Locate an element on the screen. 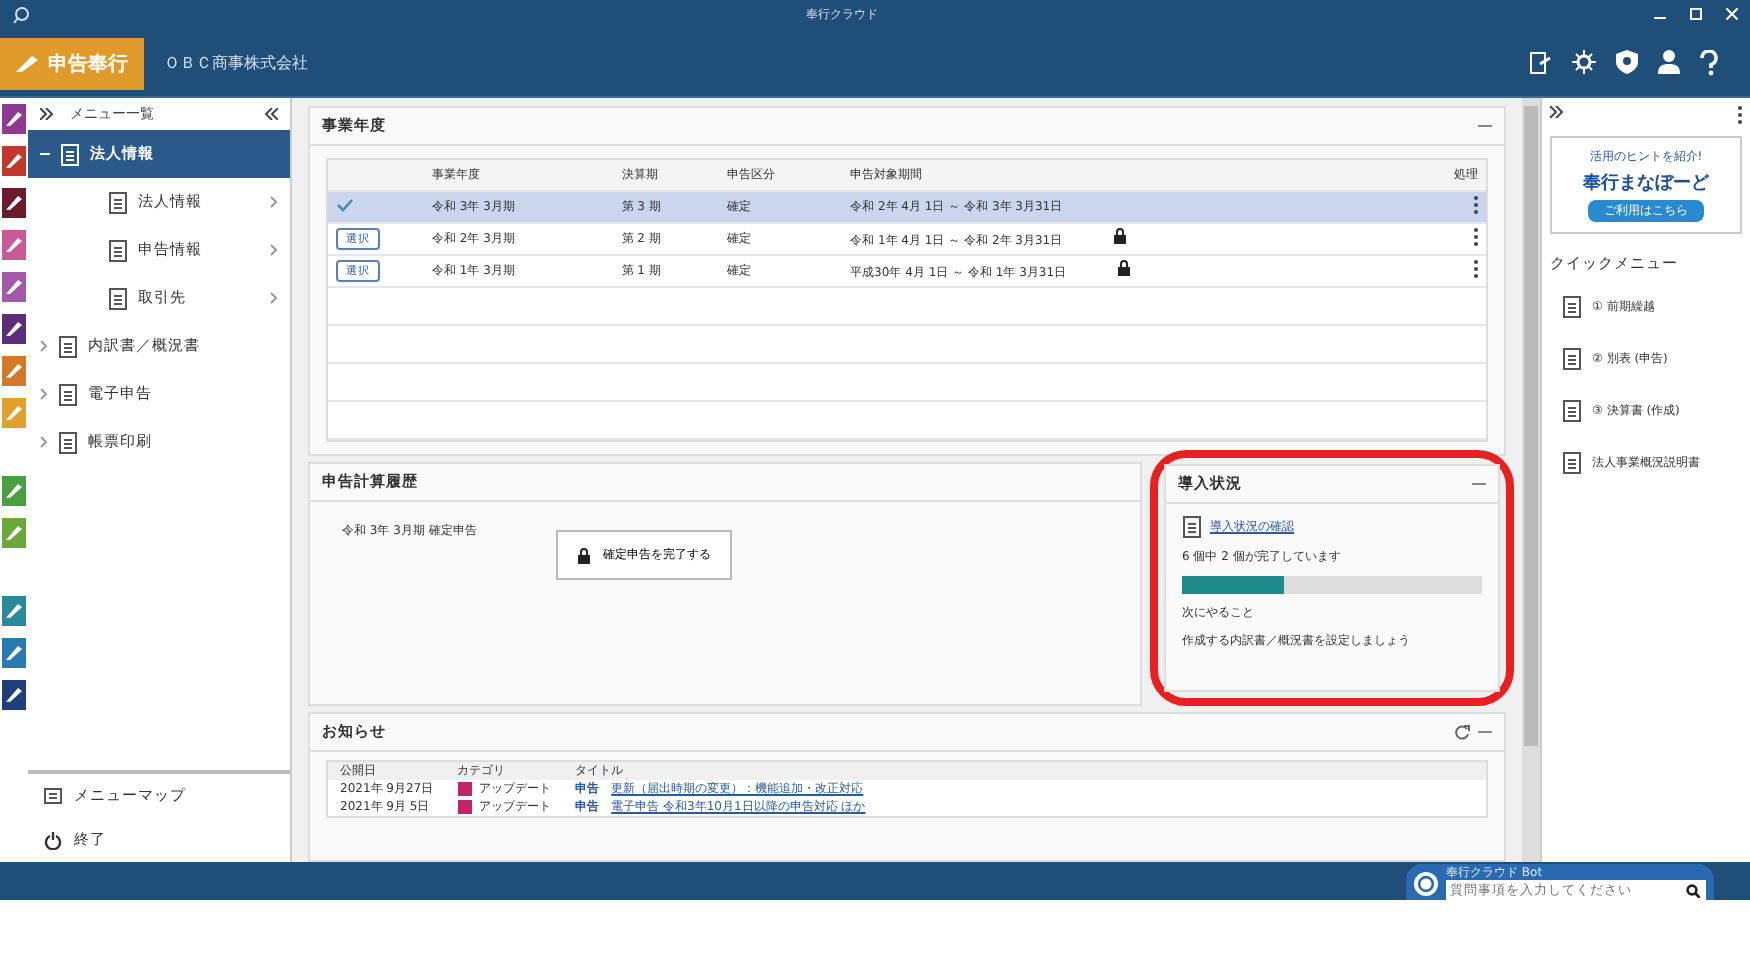  close-icon is located at coordinates (1732, 14).